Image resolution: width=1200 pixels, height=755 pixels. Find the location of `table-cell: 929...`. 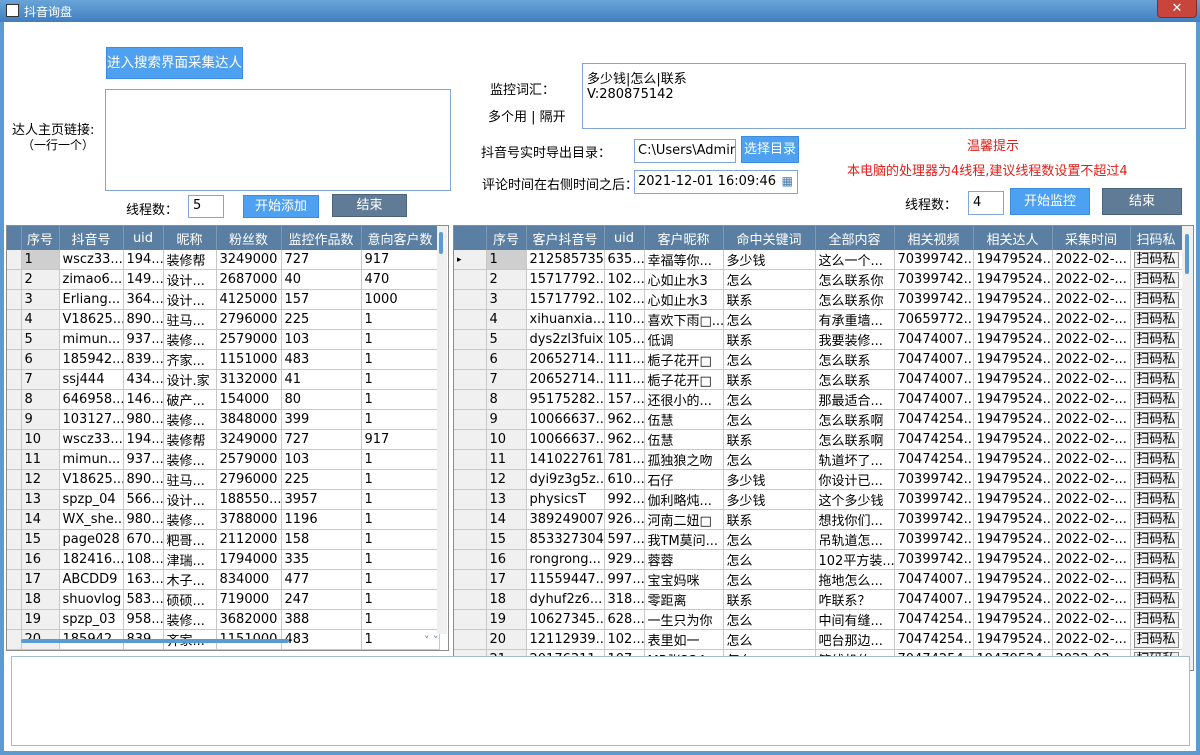

table-cell: 929... is located at coordinates (624, 559).